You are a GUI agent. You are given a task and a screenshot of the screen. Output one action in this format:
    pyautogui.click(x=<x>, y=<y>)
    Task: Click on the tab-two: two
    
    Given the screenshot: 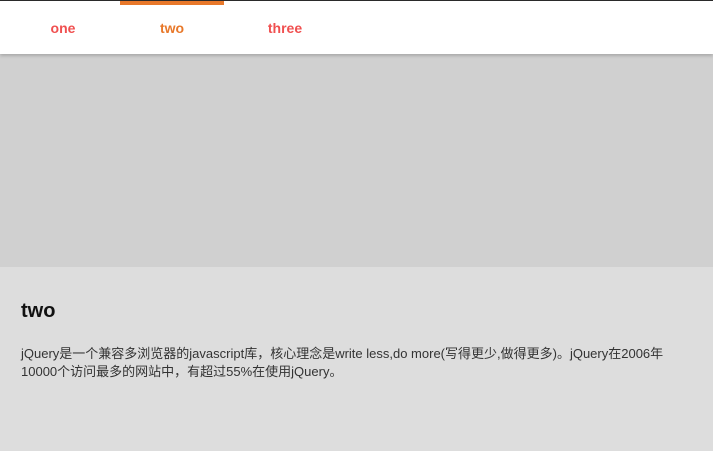 What is the action you would take?
    pyautogui.click(x=172, y=27)
    